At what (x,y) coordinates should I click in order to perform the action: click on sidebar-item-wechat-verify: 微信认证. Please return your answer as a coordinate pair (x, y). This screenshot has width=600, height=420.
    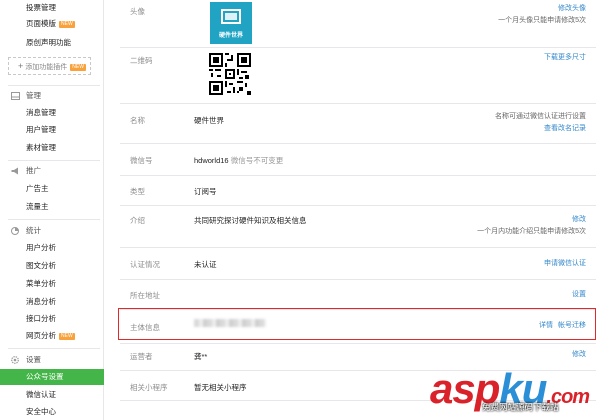
    Looking at the image, I should click on (52, 395).